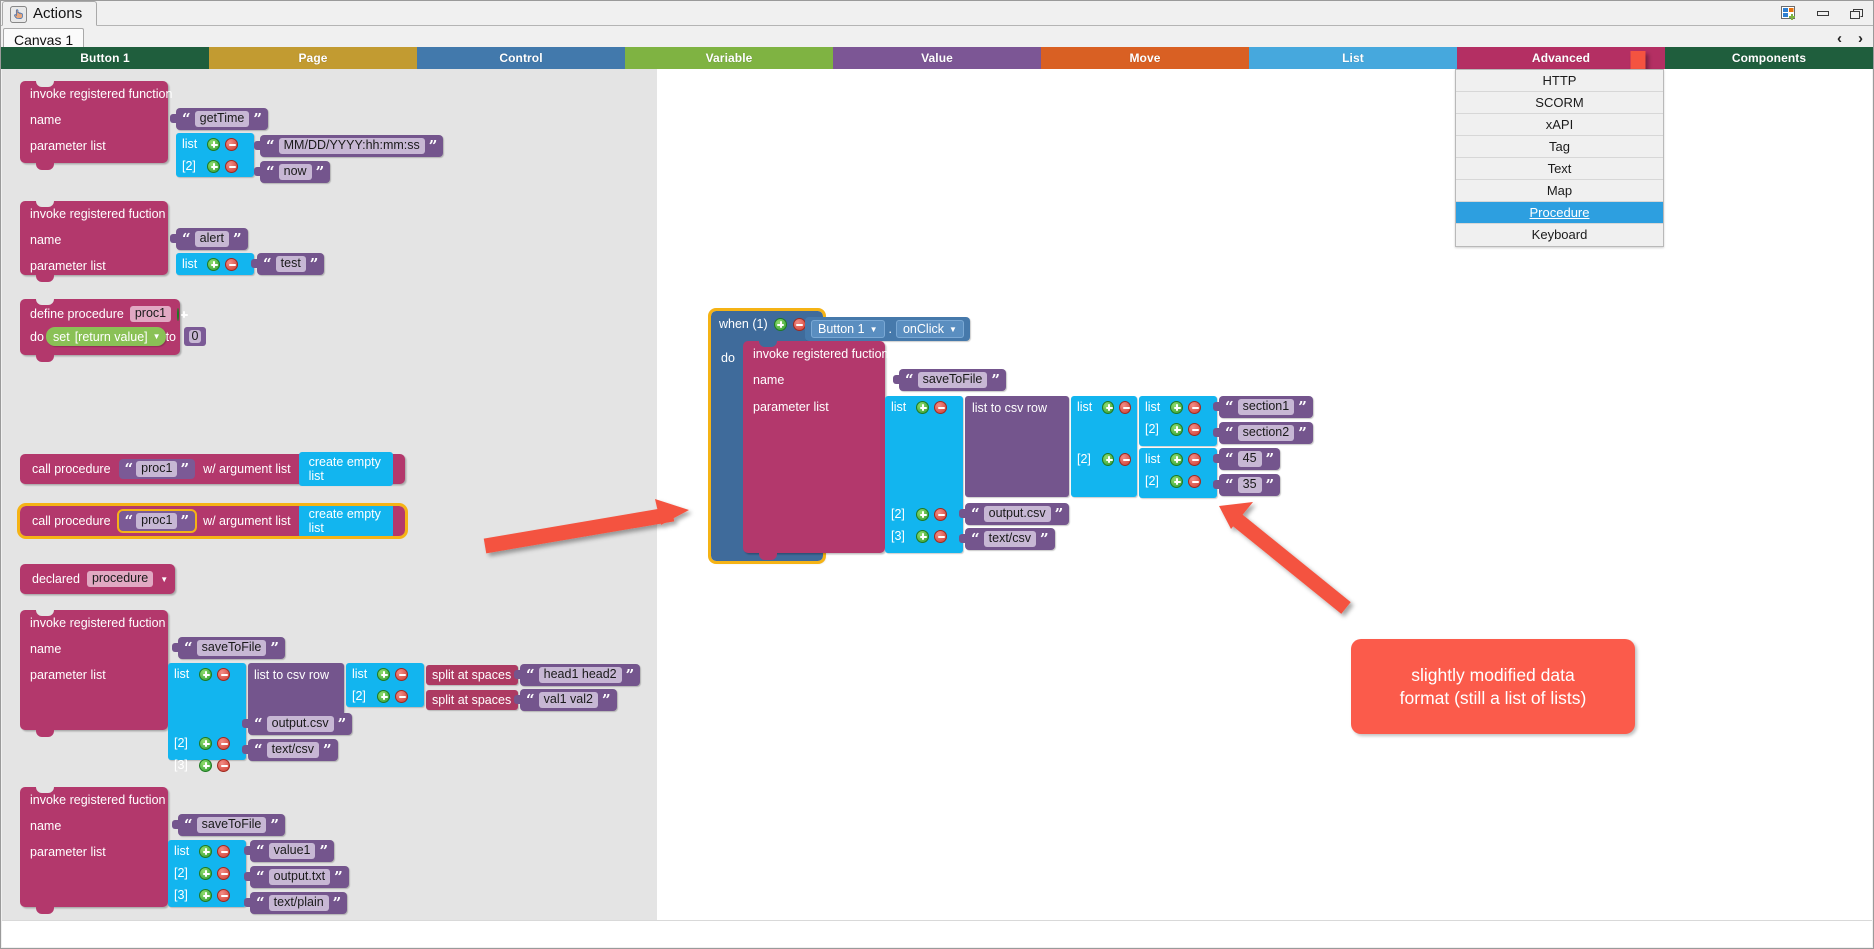  I want to click on string-value: saveToFile, so click(231, 648).